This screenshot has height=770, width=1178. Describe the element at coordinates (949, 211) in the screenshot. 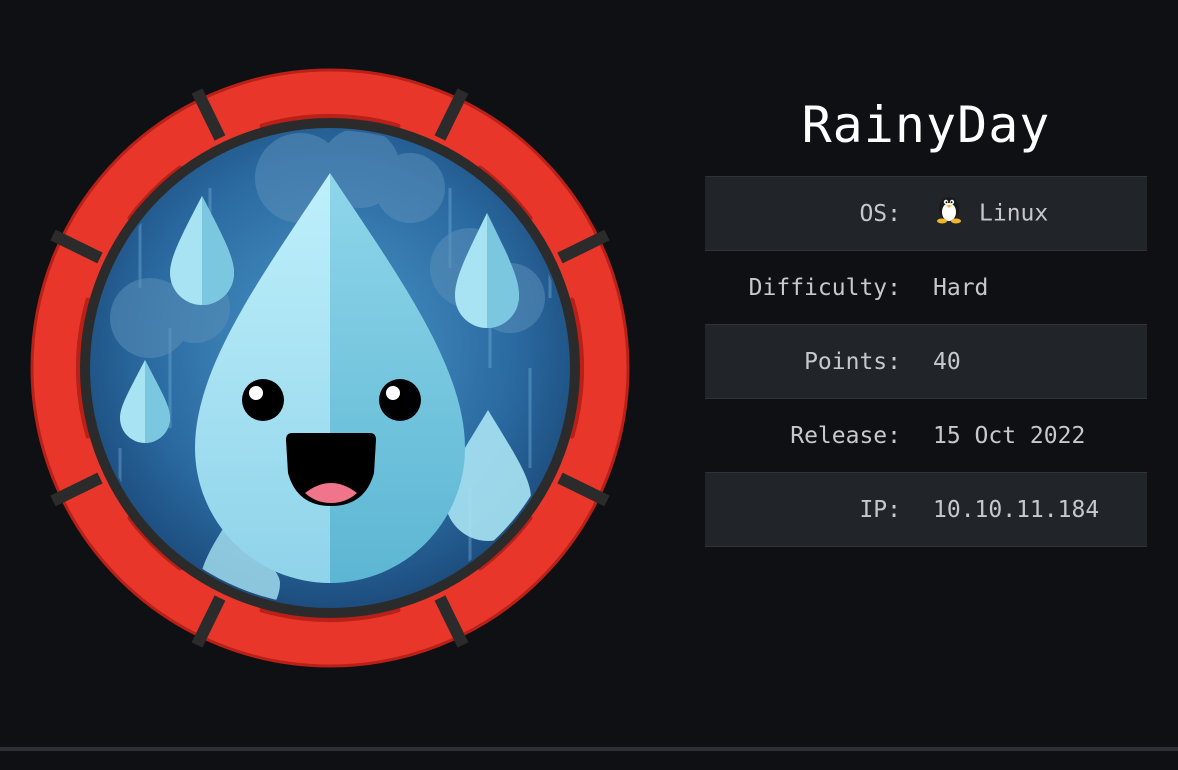

I see `linux-penguin-icon` at that location.